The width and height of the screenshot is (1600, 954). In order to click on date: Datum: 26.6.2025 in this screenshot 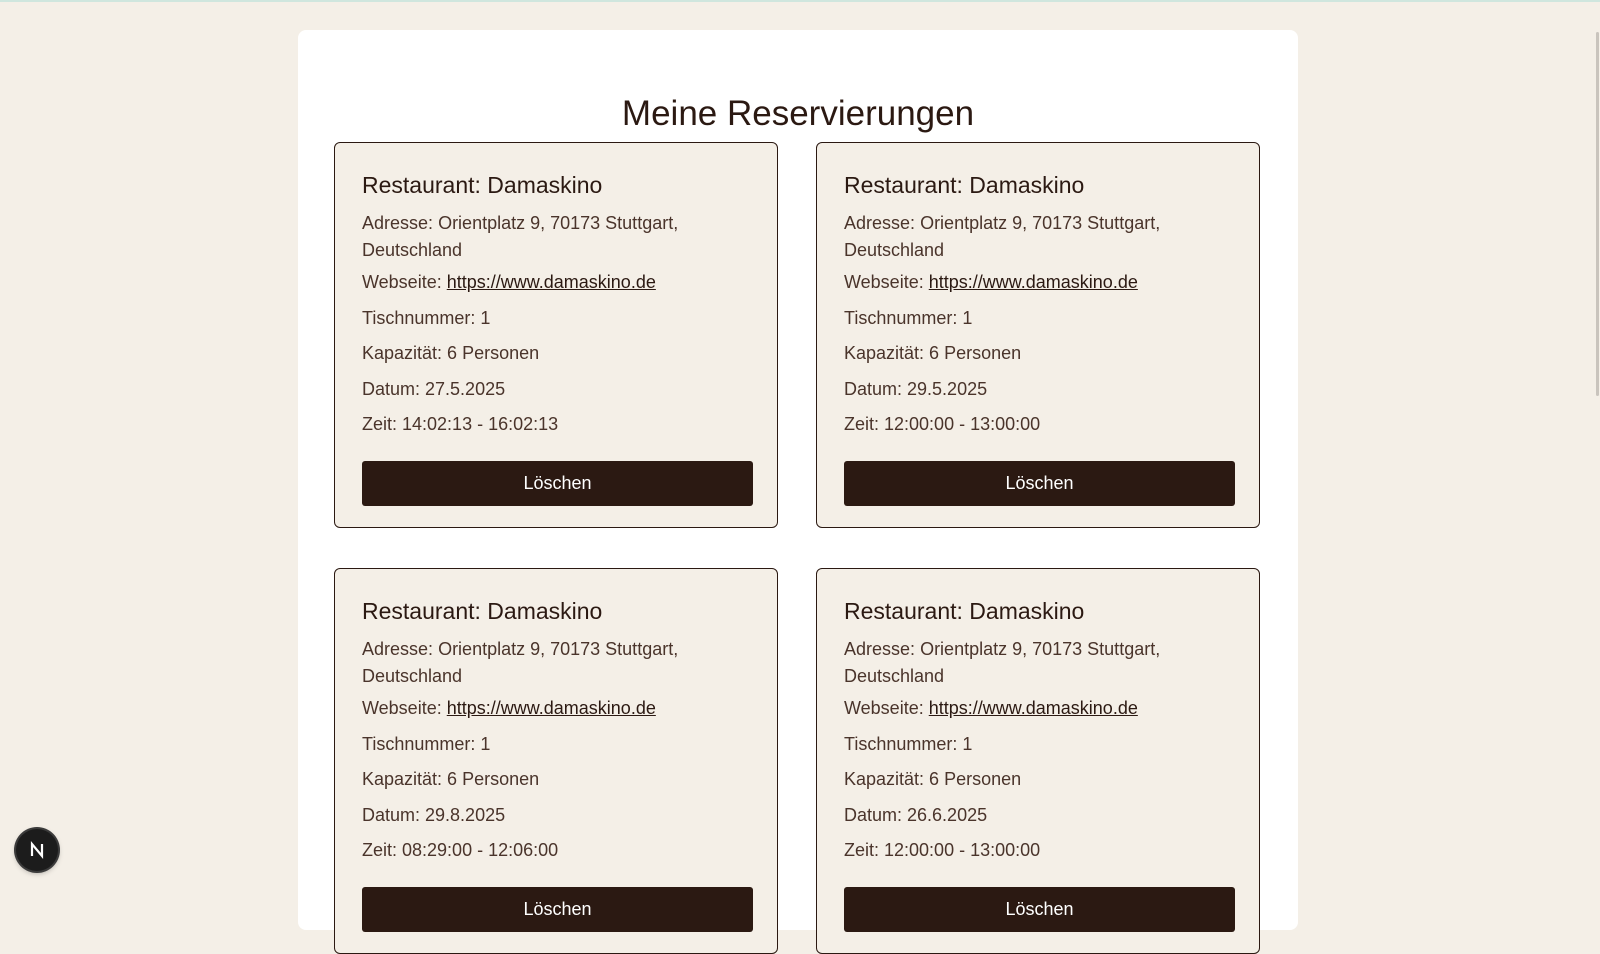, I will do `click(916, 815)`.